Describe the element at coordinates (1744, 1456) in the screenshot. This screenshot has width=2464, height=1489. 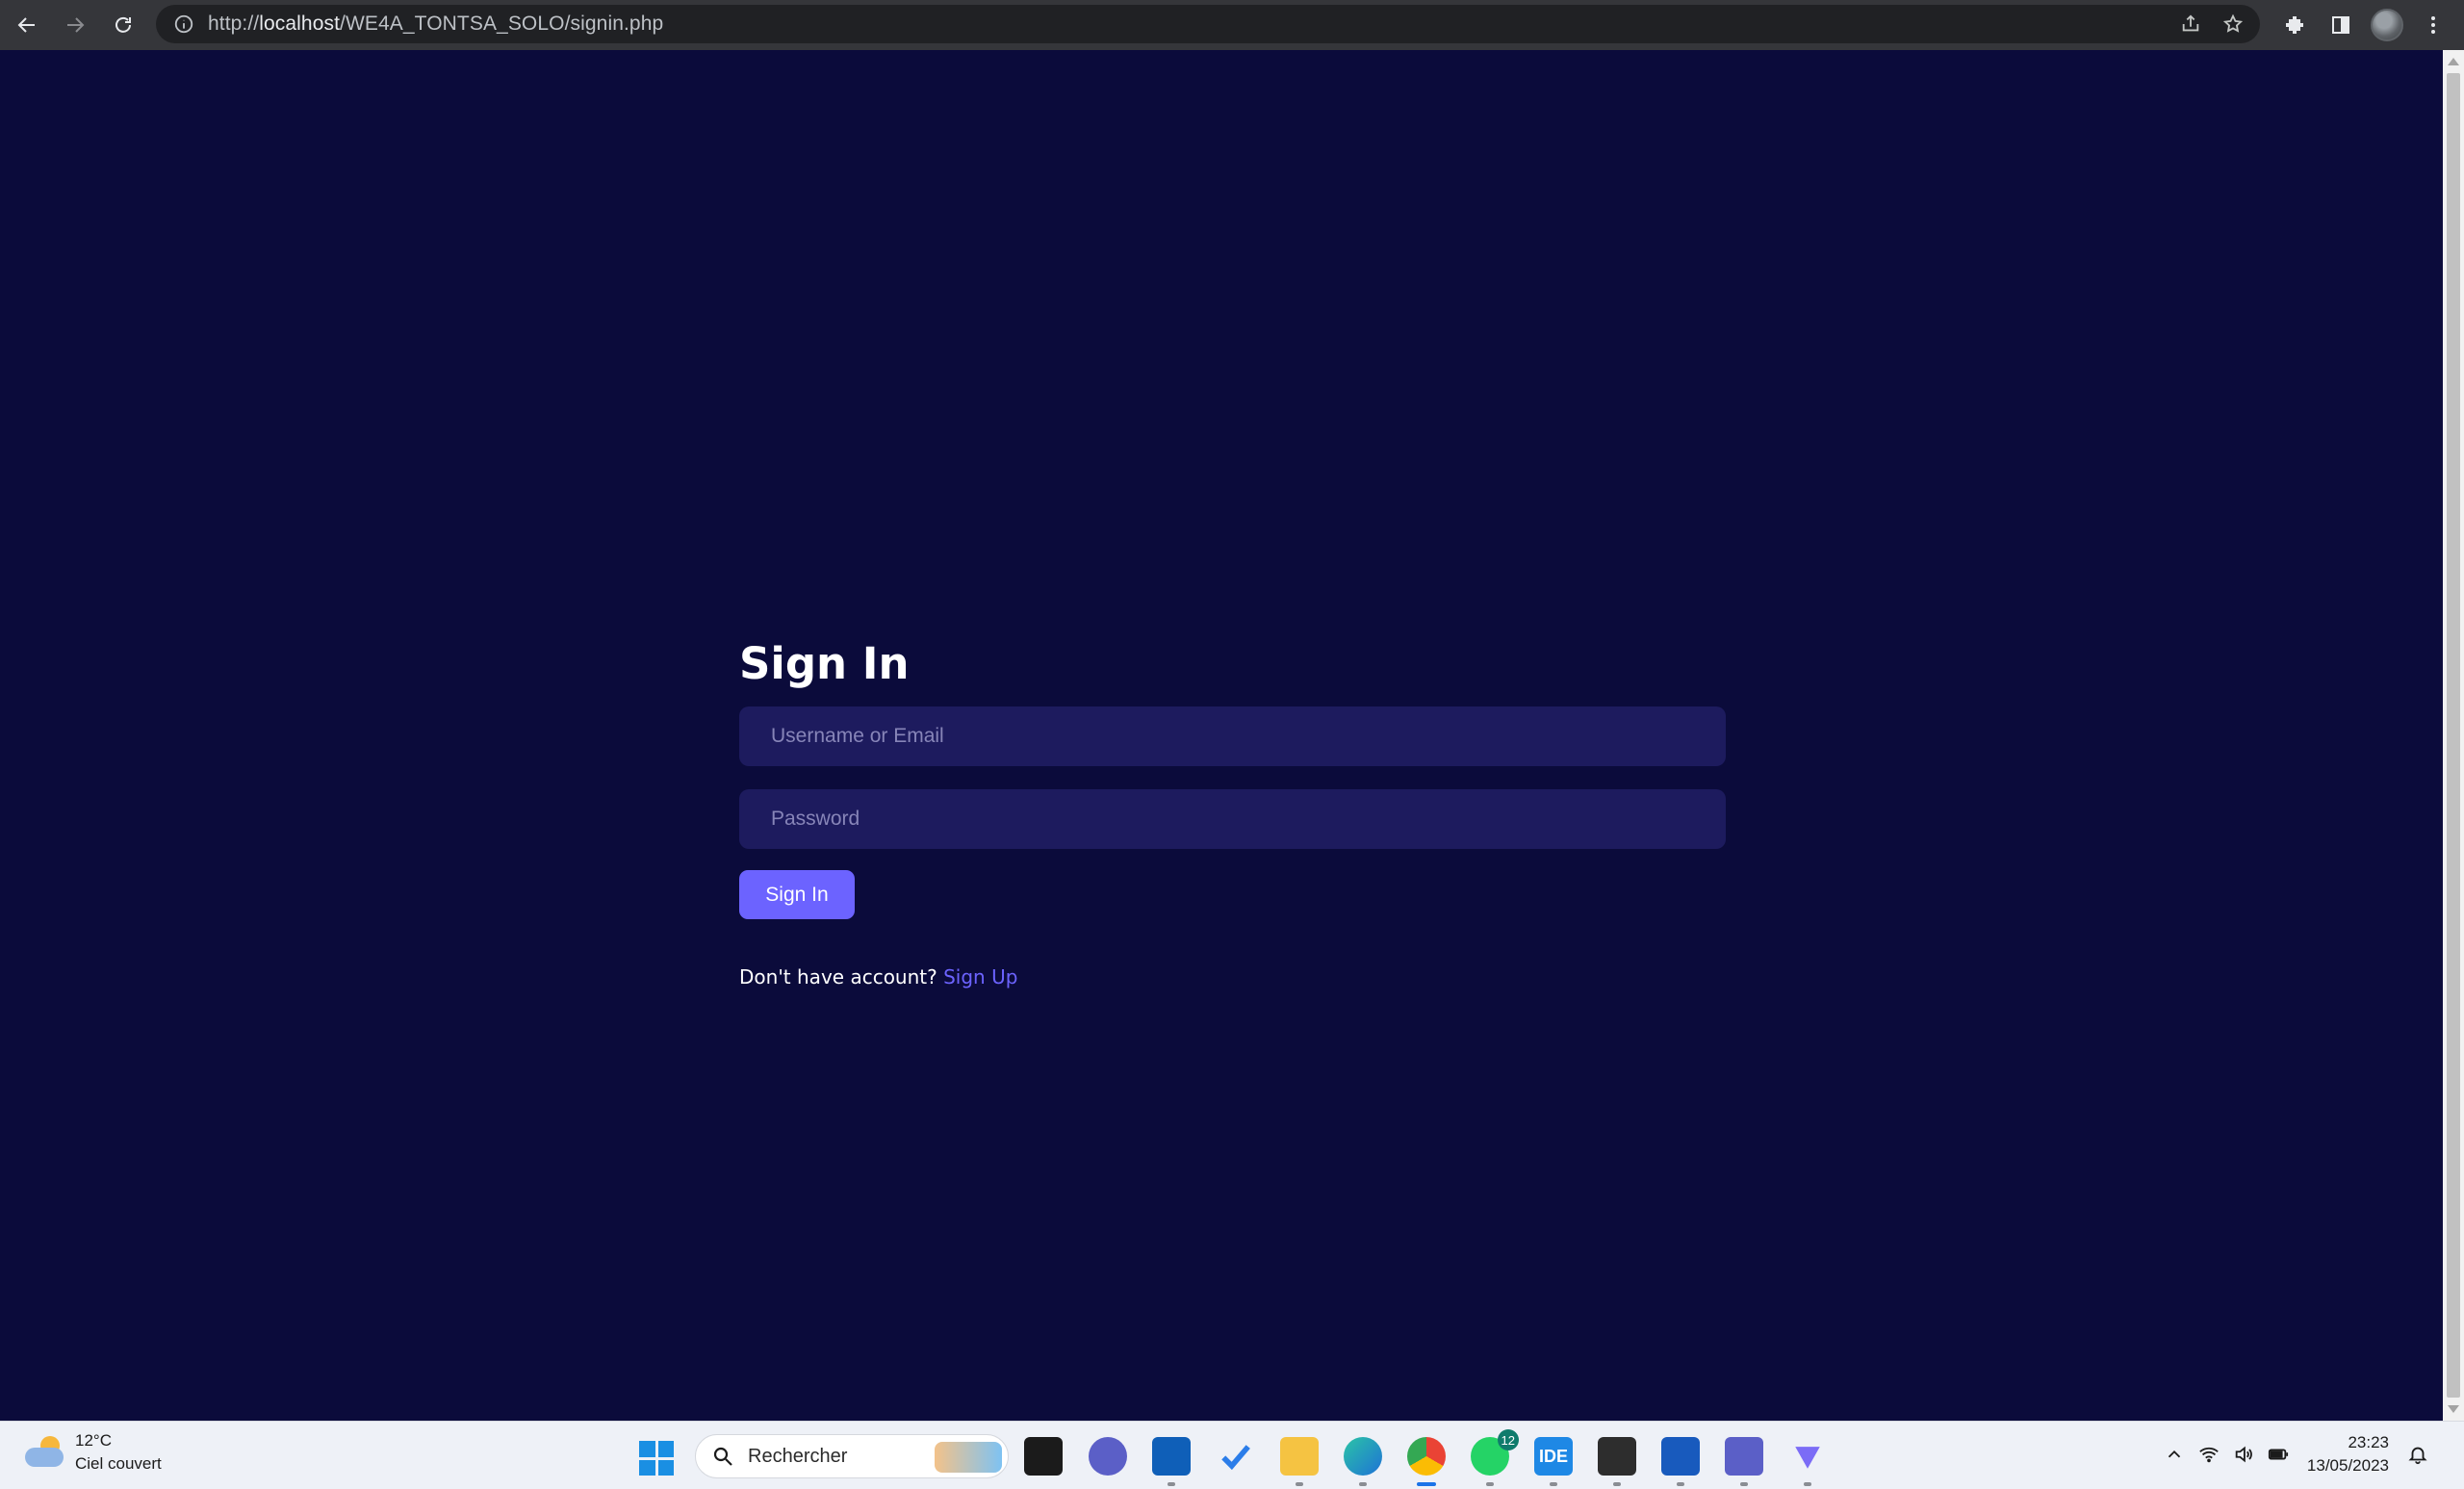
I see `teams-icon` at that location.